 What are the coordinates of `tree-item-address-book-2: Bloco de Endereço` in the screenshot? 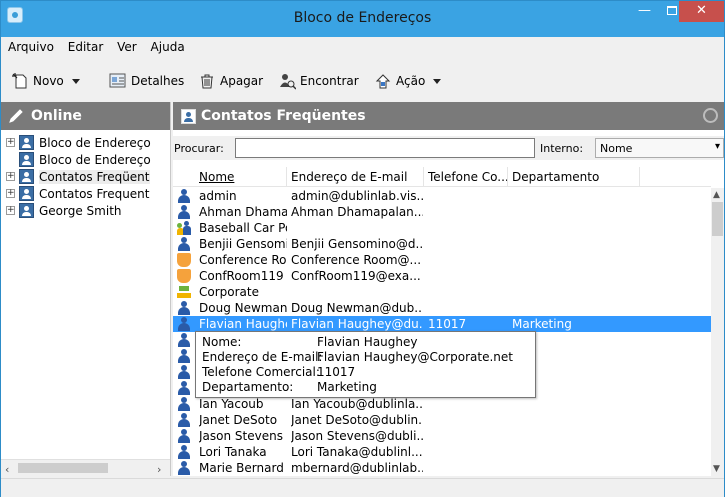 It's located at (85, 159).